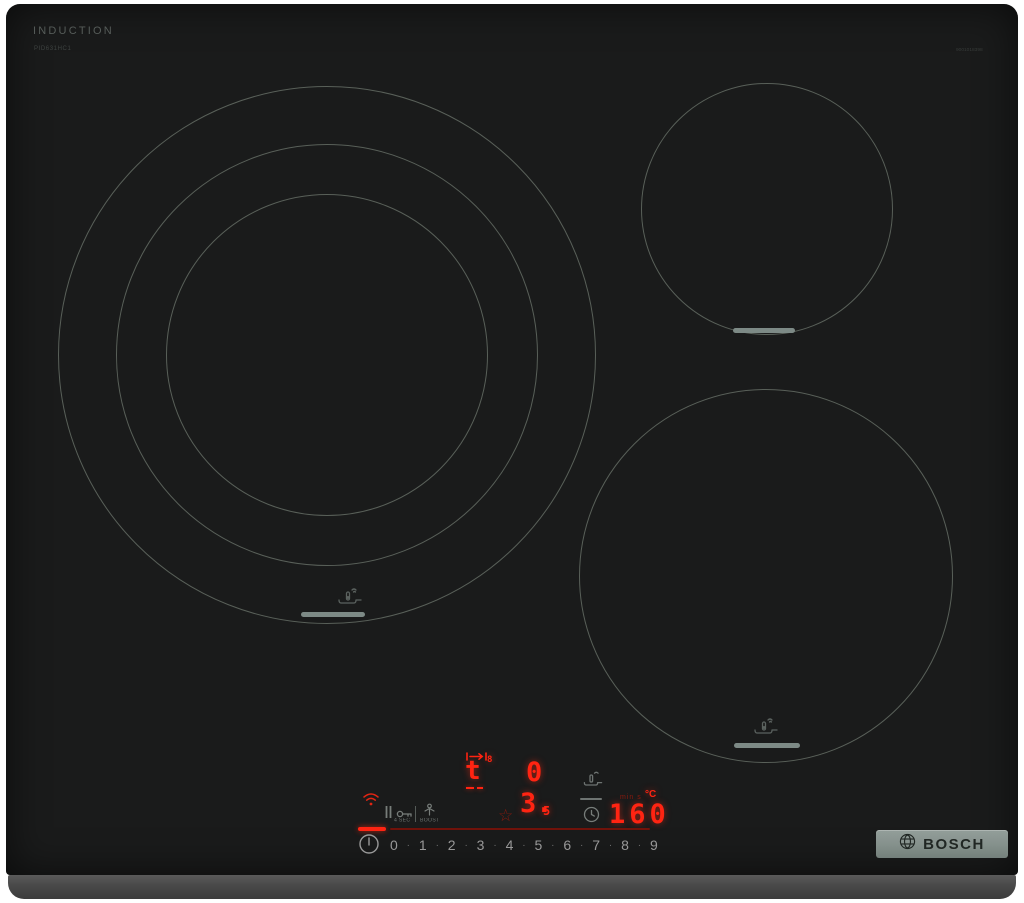 The image size is (1024, 903). I want to click on power-level-scale: 0 · 1 · 2 · 3 · 4 · 5 · 6 · 7 · 8 · 9, so click(524, 845).